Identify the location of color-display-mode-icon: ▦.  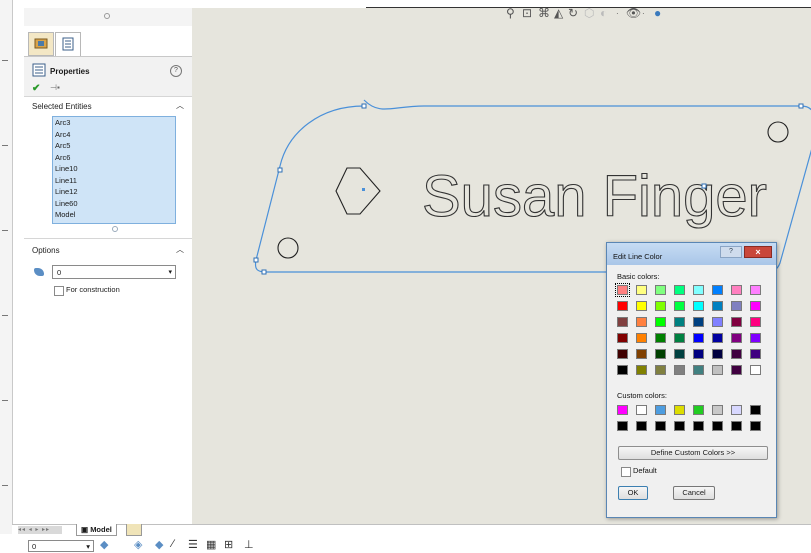
(211, 544).